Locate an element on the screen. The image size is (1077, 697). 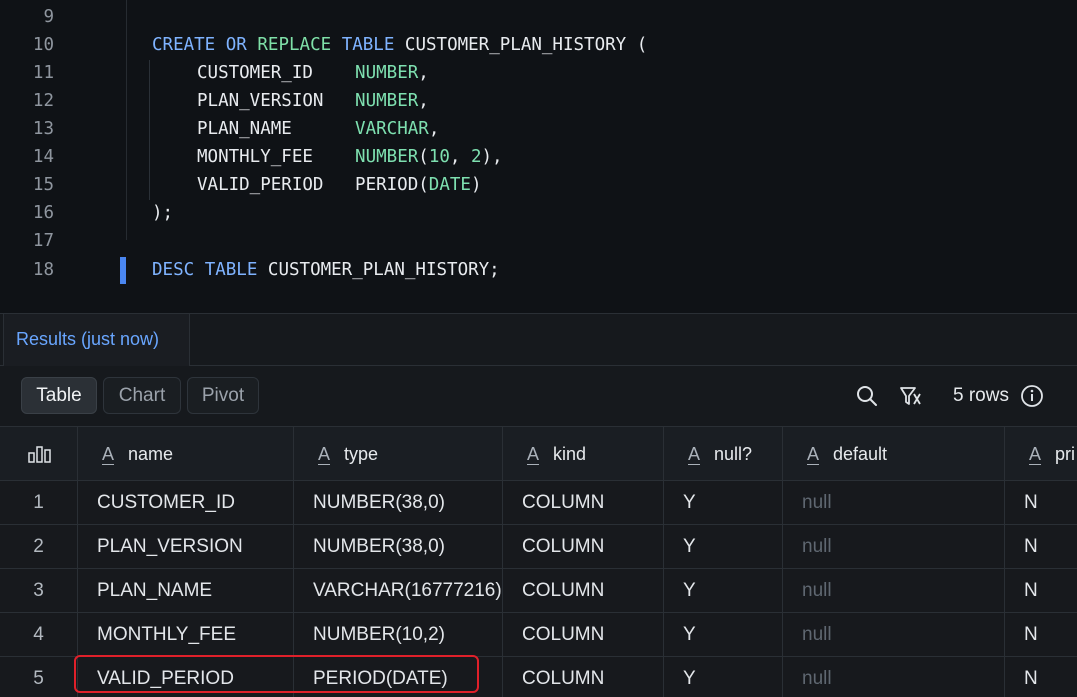
code-line: 18 DESC TABLE CUSTOMER_PLAN_HISTORY; is located at coordinates (538, 270).